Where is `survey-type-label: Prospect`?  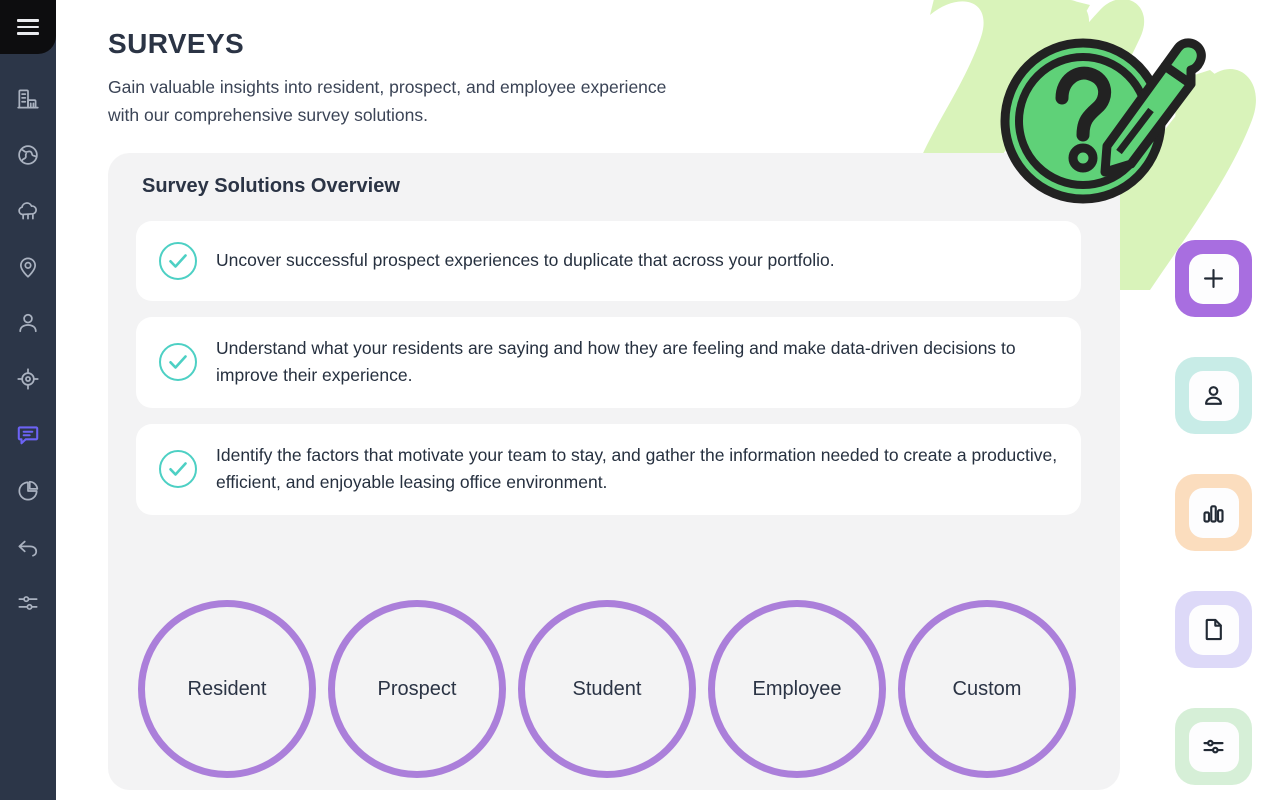
survey-type-label: Prospect is located at coordinates (417, 688).